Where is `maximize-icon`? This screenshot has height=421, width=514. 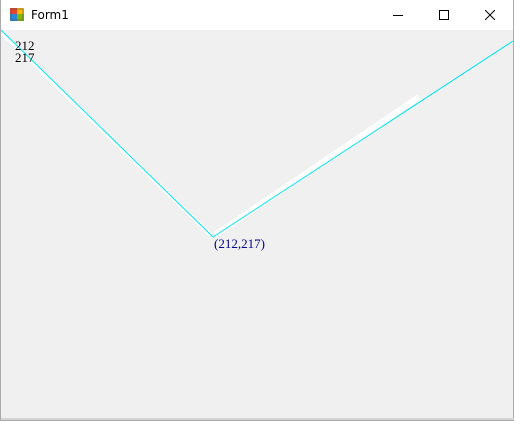
maximize-icon is located at coordinates (444, 15).